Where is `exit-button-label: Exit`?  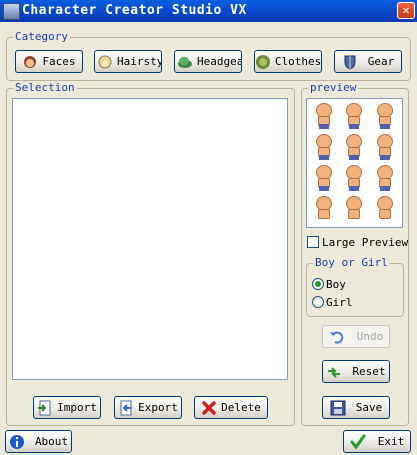 exit-button-label: Exit is located at coordinates (391, 441).